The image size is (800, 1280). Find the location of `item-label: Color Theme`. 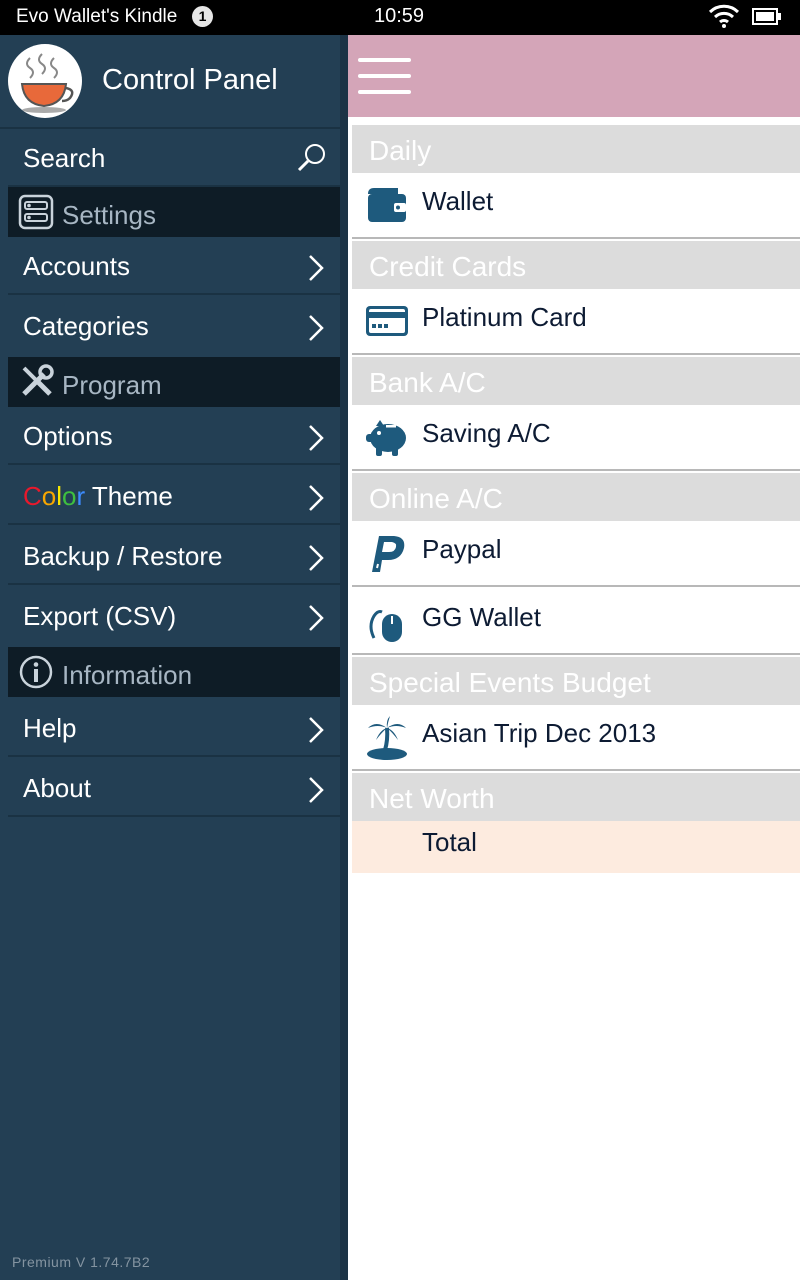

item-label: Color Theme is located at coordinates (98, 496).